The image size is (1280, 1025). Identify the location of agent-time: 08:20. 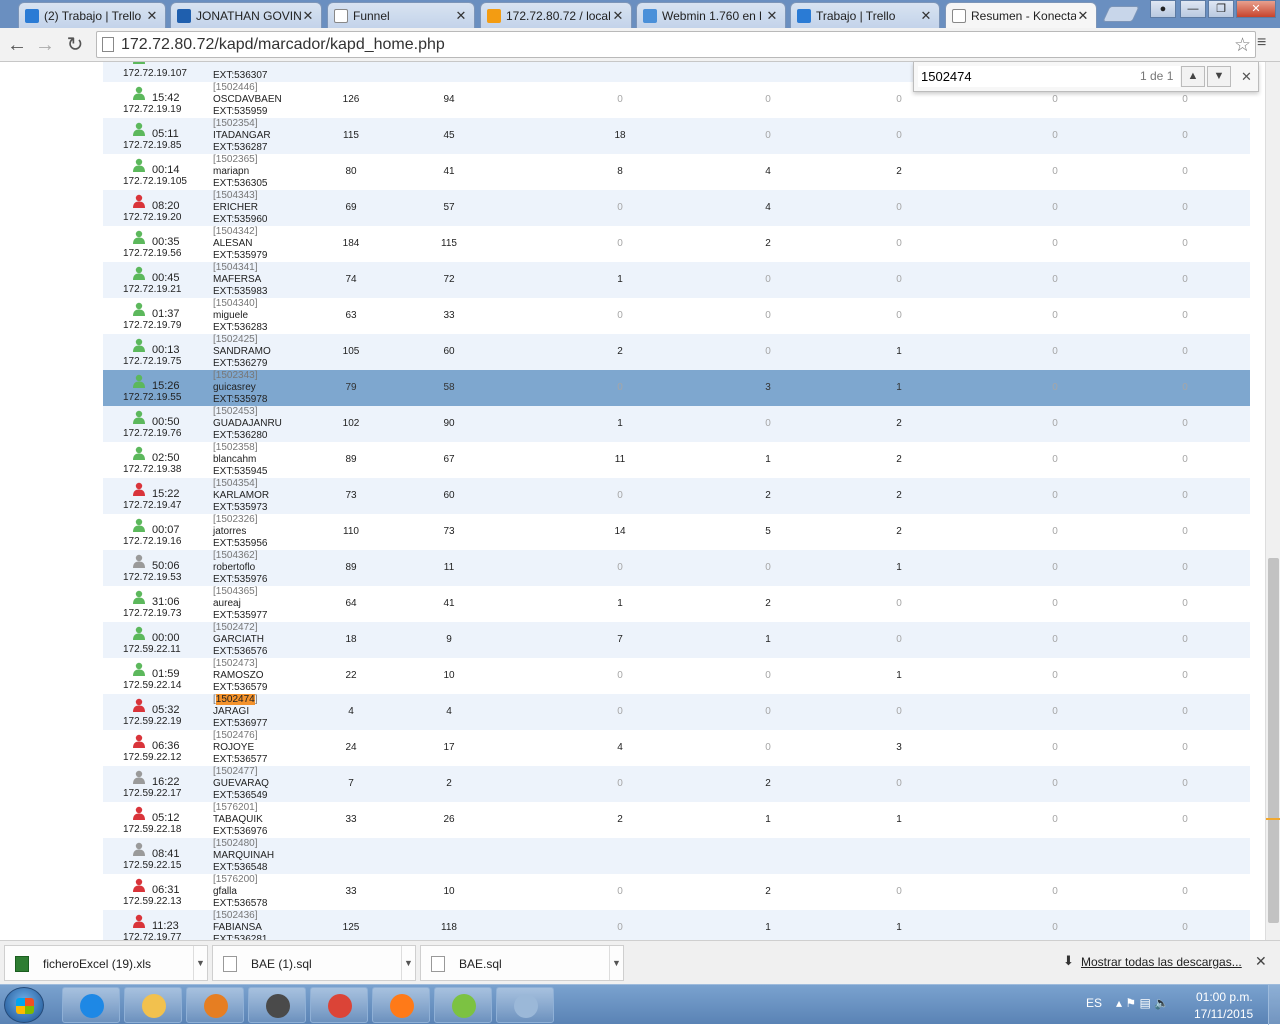
(166, 206).